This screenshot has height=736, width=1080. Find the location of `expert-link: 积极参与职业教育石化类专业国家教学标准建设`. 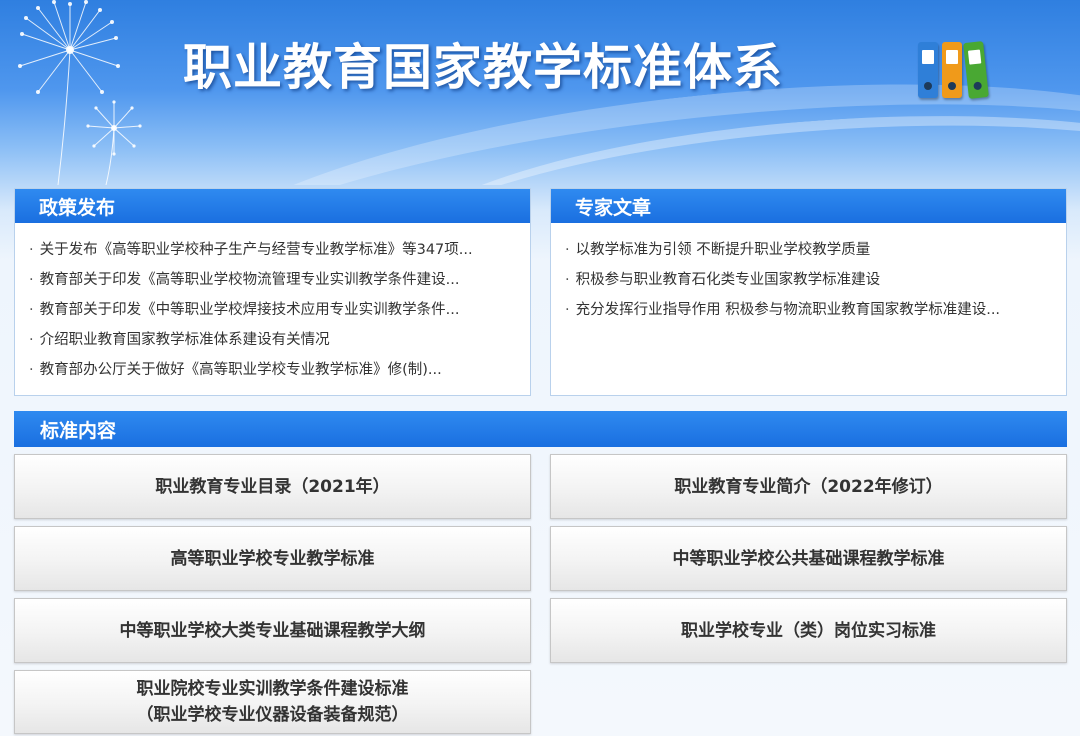

expert-link: 积极参与职业教育石化类专业国家教学标准建设 is located at coordinates (728, 280).